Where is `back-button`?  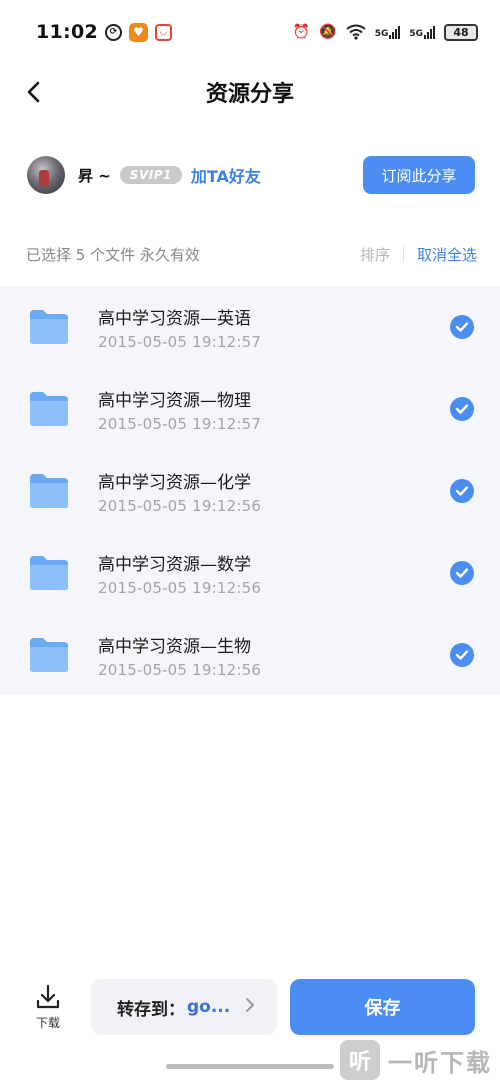
back-button is located at coordinates (34, 92).